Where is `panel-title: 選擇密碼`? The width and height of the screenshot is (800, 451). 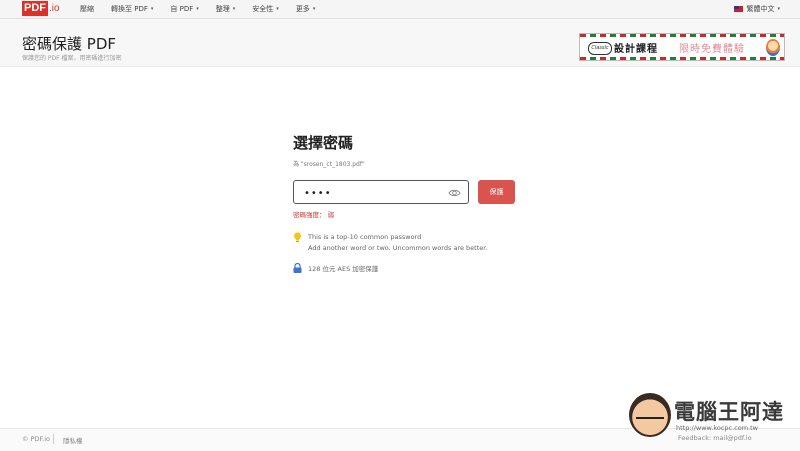 panel-title: 選擇密碼 is located at coordinates (323, 143).